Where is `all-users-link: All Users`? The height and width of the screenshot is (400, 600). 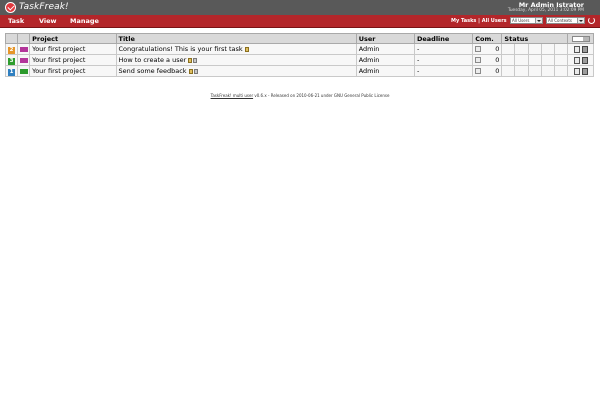
all-users-link: All Users is located at coordinates (494, 21).